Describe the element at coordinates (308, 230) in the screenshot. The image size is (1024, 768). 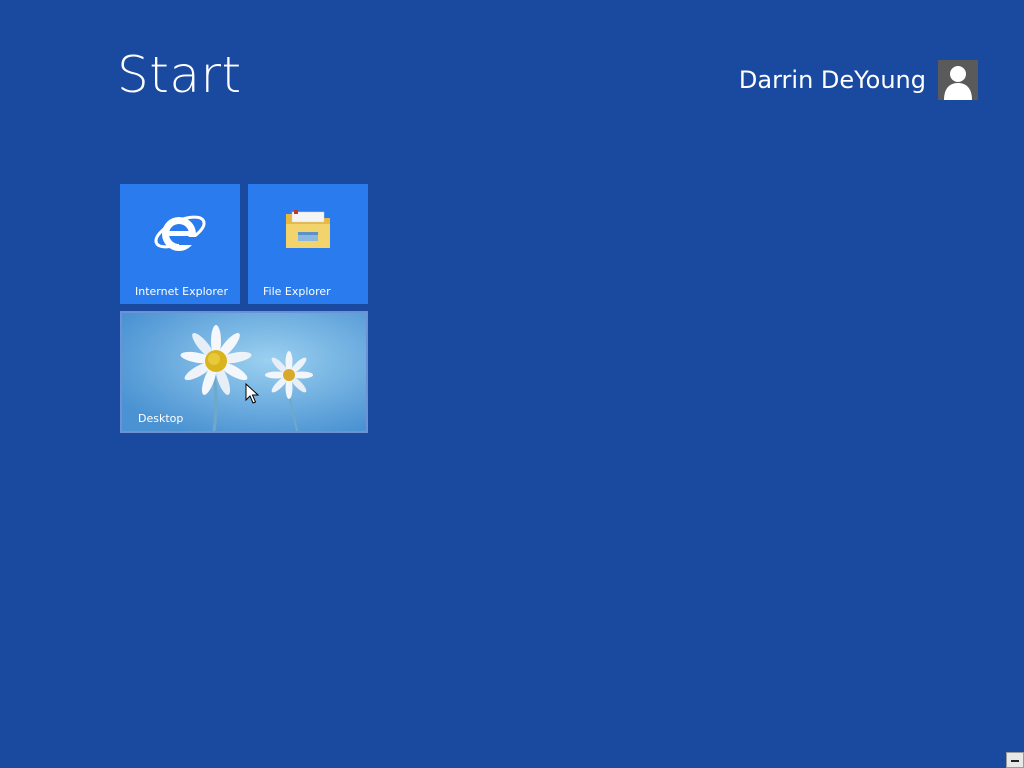
I see `file-explorer-folder-icon` at that location.